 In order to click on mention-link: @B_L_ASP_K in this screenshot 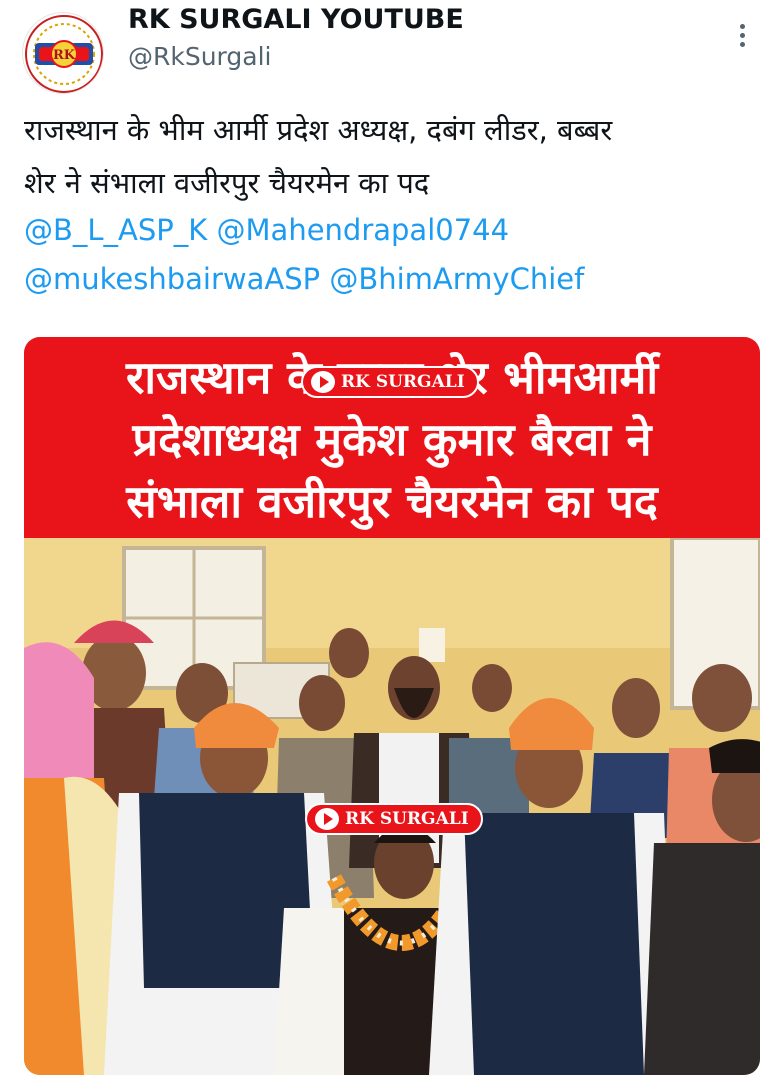, I will do `click(115, 230)`.